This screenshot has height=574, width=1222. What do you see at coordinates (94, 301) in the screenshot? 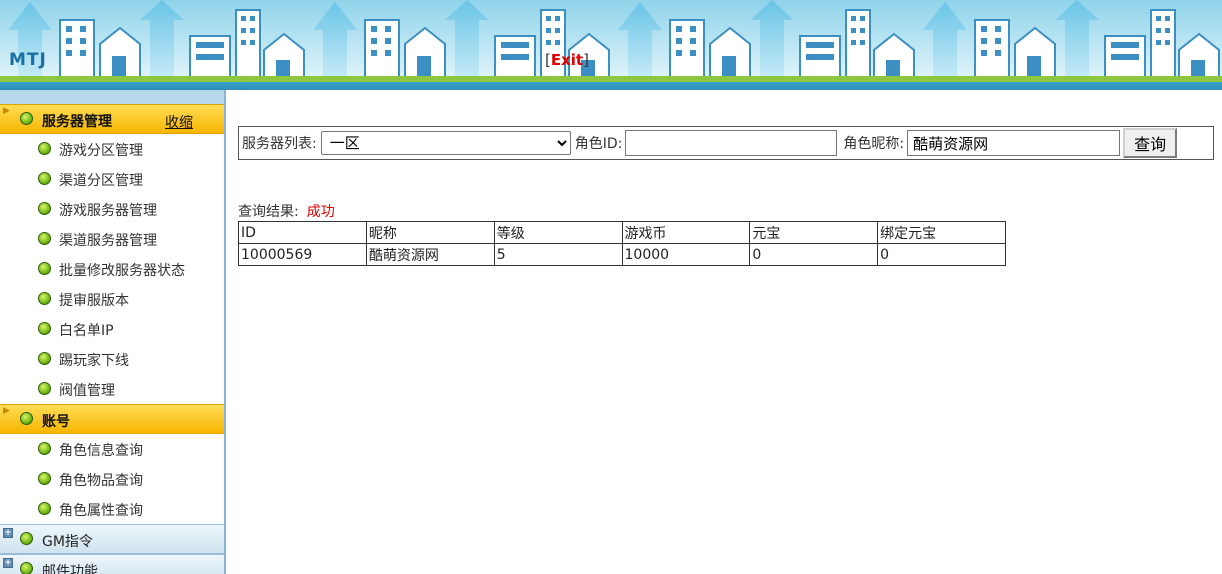
I see `sidebar-item-label: 提审服版本` at bounding box center [94, 301].